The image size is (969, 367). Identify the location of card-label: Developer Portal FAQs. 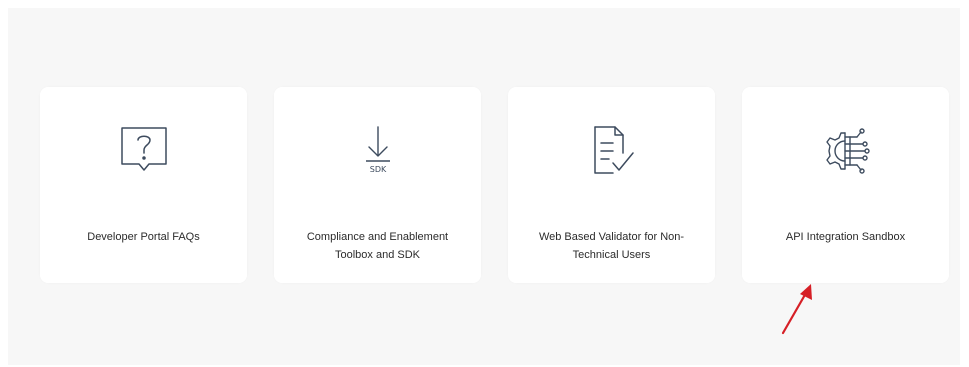
(143, 237).